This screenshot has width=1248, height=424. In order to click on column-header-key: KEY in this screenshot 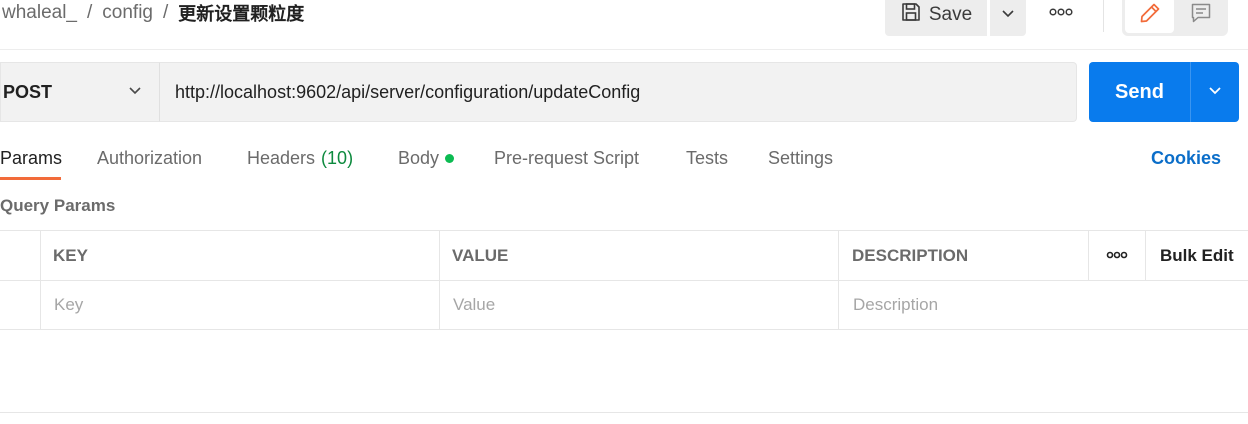, I will do `click(70, 255)`.